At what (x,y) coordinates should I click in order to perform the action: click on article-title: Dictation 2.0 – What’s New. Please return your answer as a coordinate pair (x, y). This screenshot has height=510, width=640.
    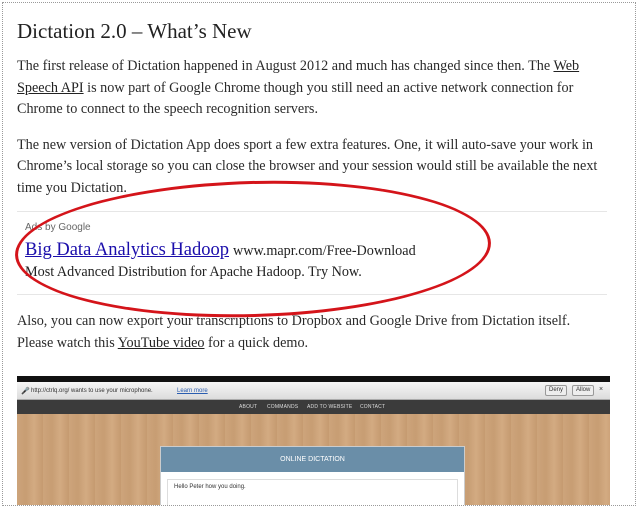
    Looking at the image, I should click on (134, 31).